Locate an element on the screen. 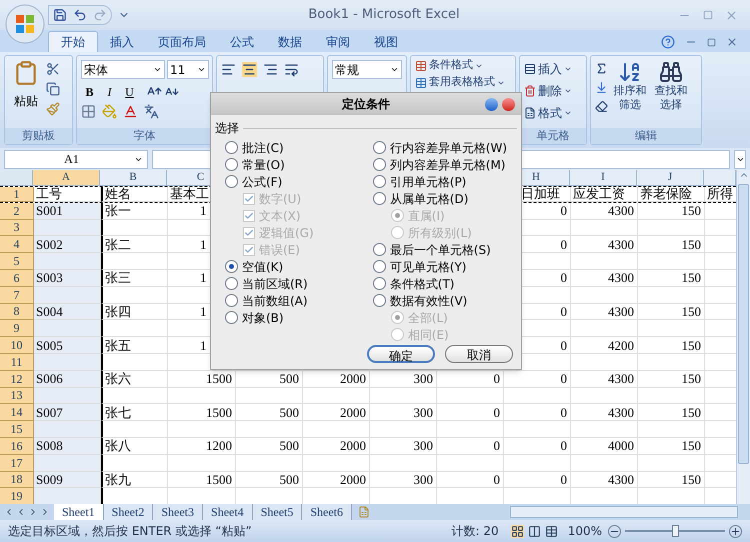 This screenshot has width=750, height=542. table-cell: S007 is located at coordinates (67, 413).